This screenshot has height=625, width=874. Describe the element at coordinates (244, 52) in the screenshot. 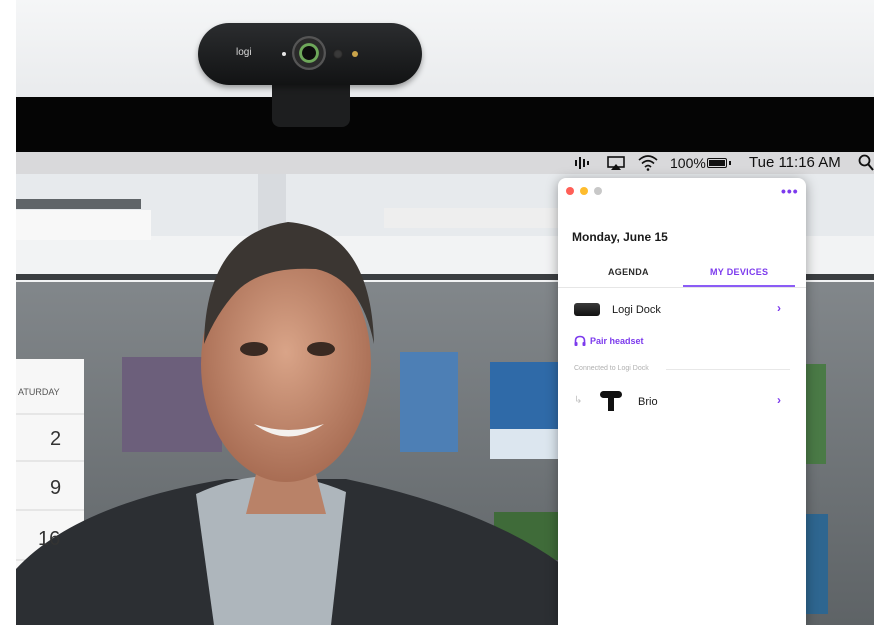

I see `webcam-logo: logi` at that location.